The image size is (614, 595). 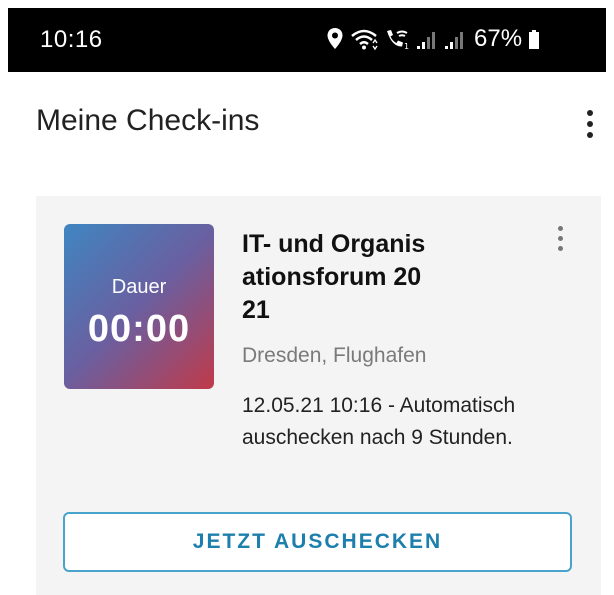 What do you see at coordinates (139, 306) in the screenshot?
I see `duration-timer: Dauer 00:00` at bounding box center [139, 306].